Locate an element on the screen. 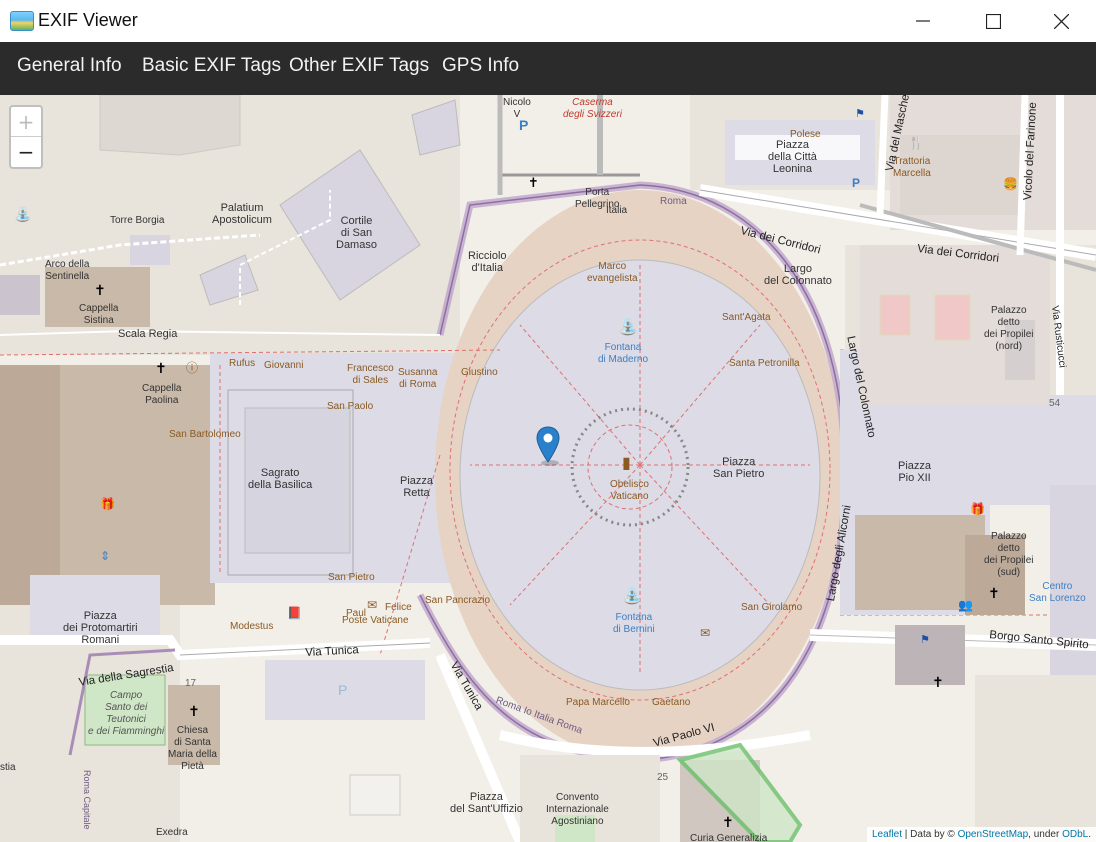  label-palatium: Palatium Apostolicum is located at coordinates (242, 214).